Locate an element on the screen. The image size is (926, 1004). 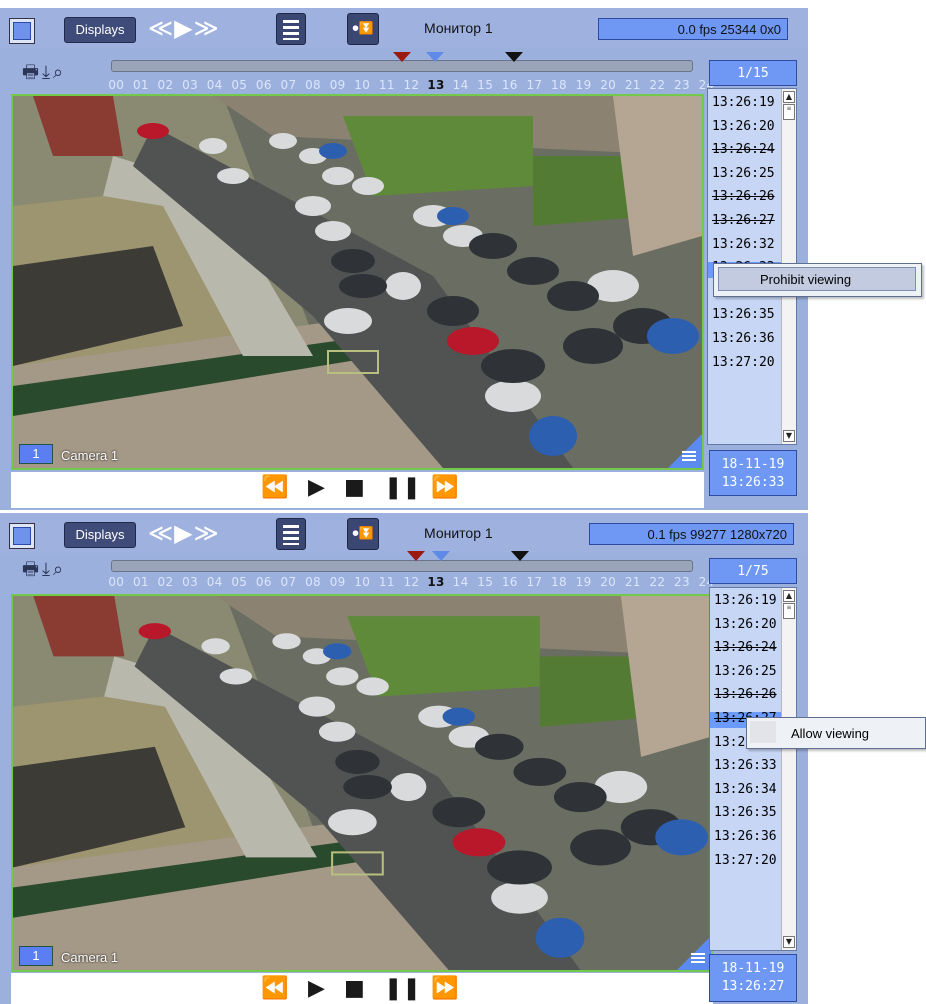
timeline-bar is located at coordinates (402, 566).